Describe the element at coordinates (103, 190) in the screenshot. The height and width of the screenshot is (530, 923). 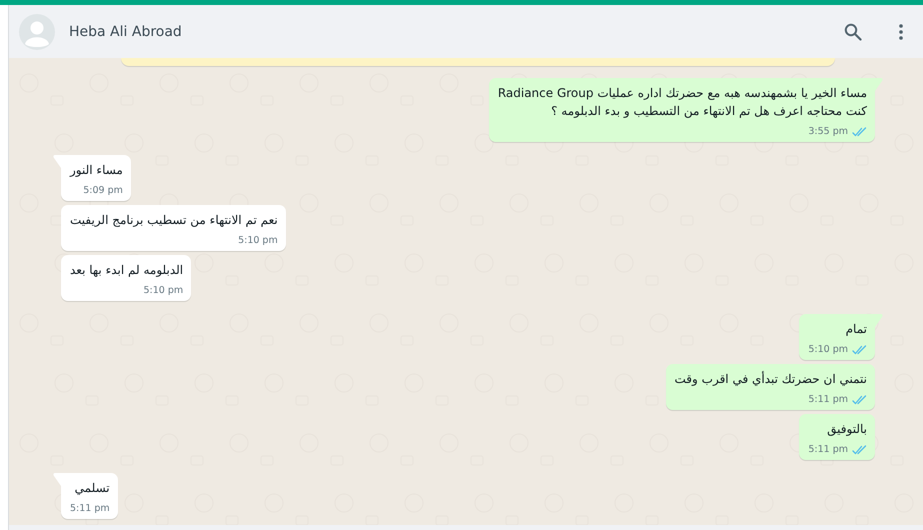
I see `message-time: 5:09 pm` at that location.